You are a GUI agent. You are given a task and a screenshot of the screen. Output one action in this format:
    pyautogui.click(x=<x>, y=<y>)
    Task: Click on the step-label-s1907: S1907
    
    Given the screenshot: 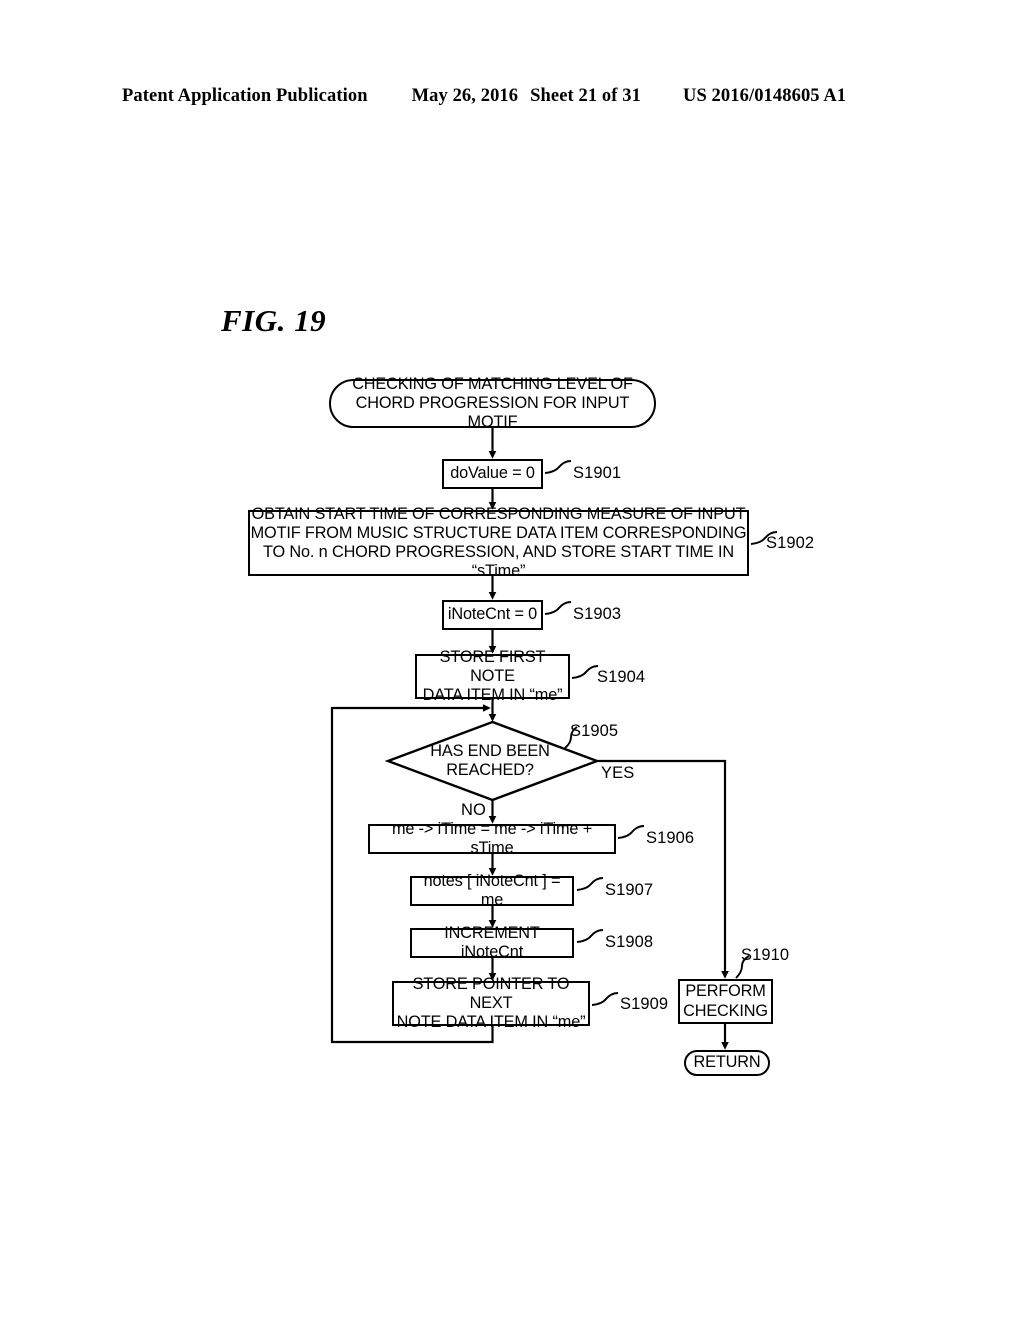 What is the action you would take?
    pyautogui.click(x=629, y=890)
    